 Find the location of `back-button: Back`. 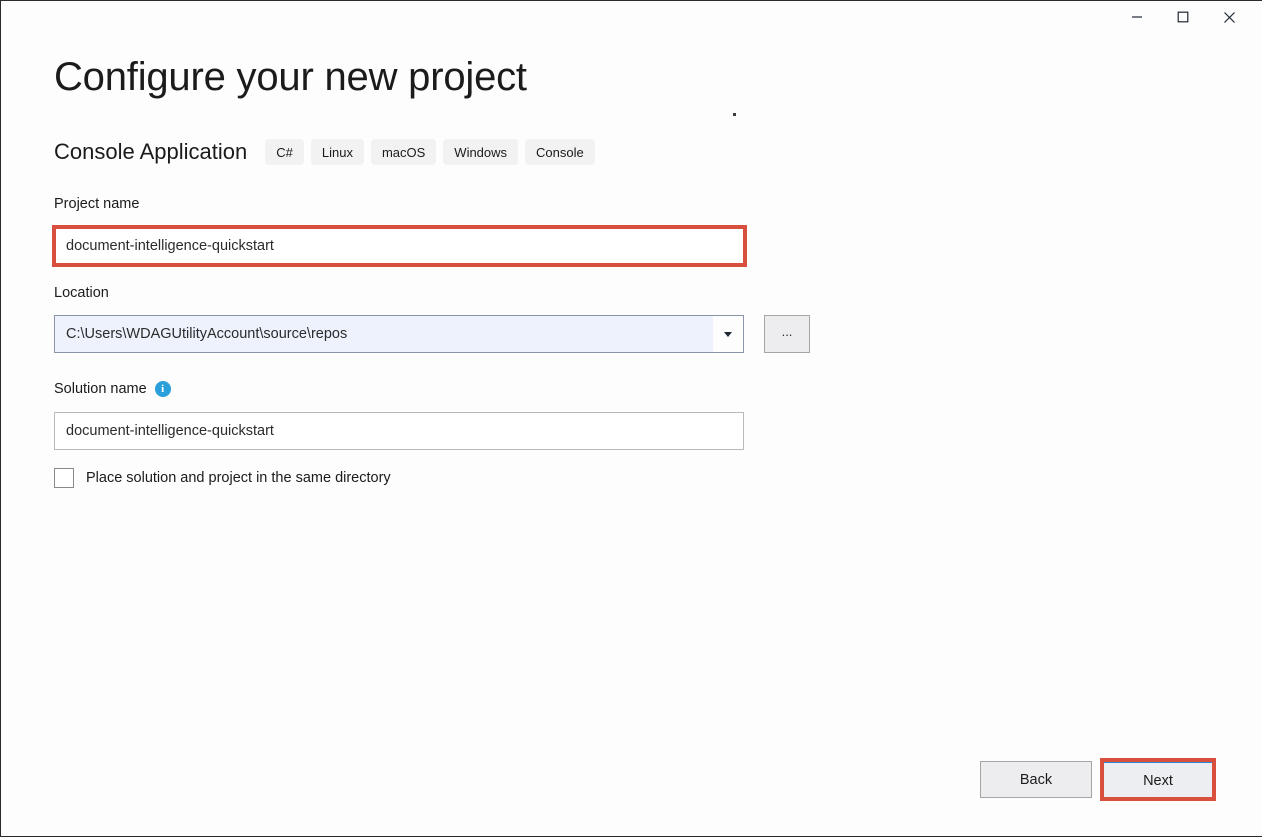

back-button: Back is located at coordinates (1036, 779).